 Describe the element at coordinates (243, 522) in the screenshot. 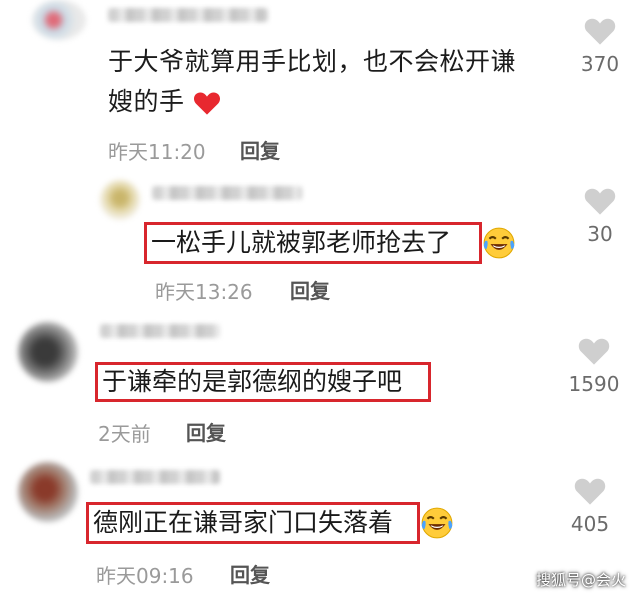

I see `comment-text: 德刚正在谦哥家门口失落着` at that location.